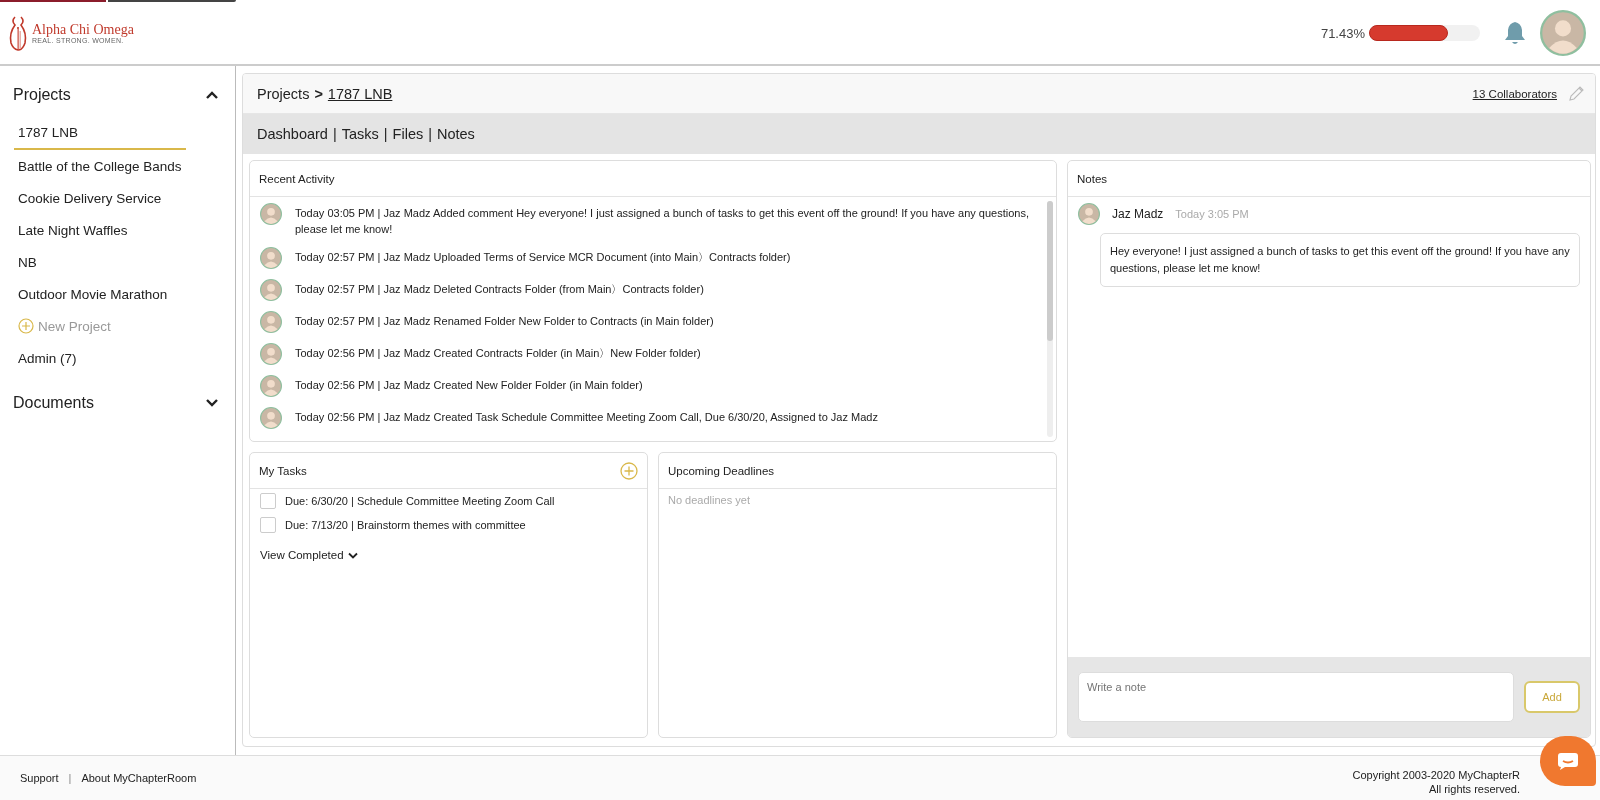  What do you see at coordinates (662, 221) in the screenshot?
I see `activity-text: Today 03:05 PM | Jaz Madz Added comment Hey everyone! I just assigned a bunch of tasks to get this event off the ground! If you have any questions, please let me know!` at bounding box center [662, 221].